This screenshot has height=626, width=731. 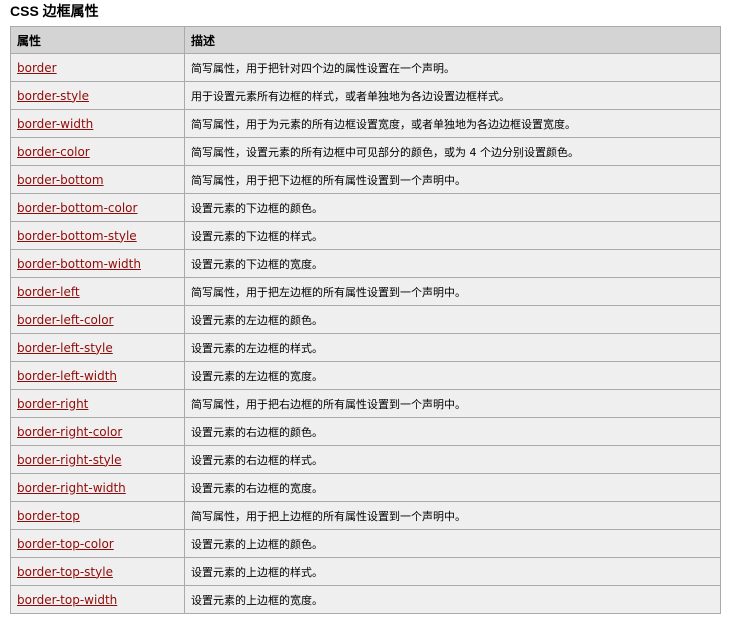 I want to click on property-cell: border-top-style, so click(x=97, y=571).